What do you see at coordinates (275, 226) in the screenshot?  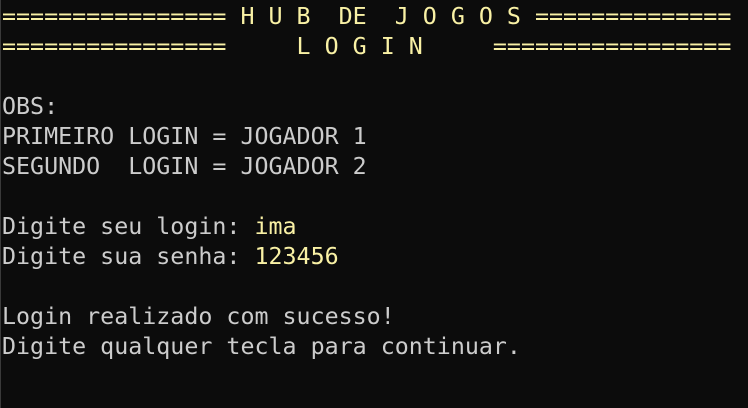 I see `login-input: ima` at bounding box center [275, 226].